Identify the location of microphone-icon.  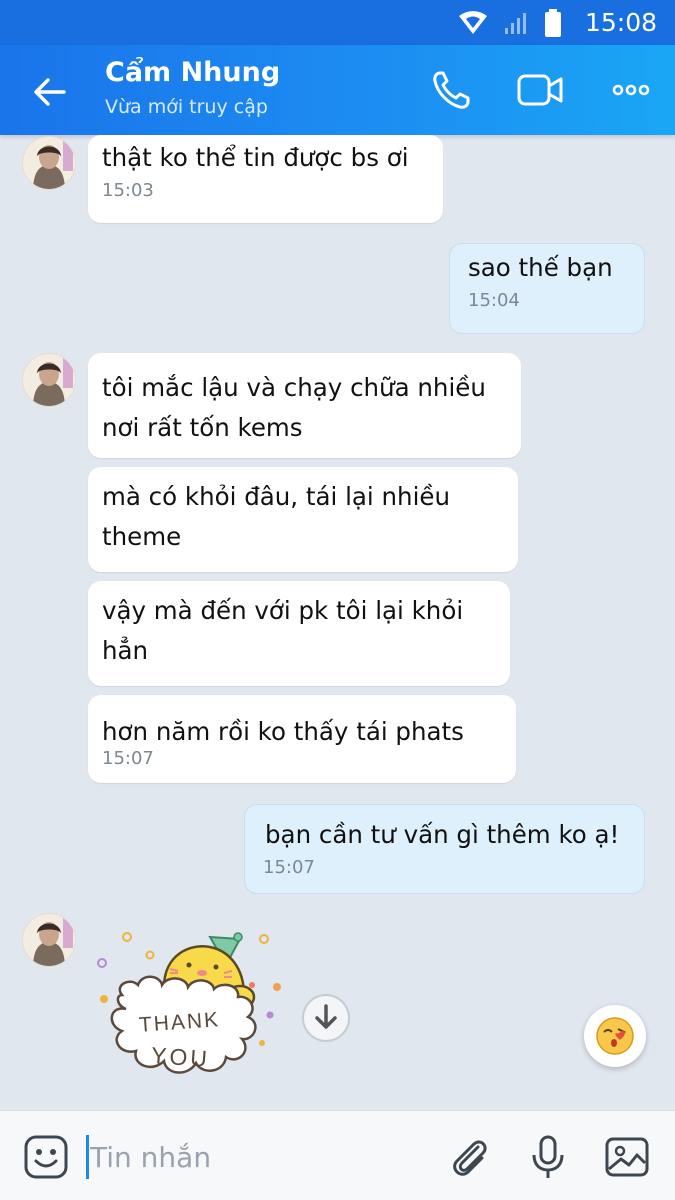
(548, 1157).